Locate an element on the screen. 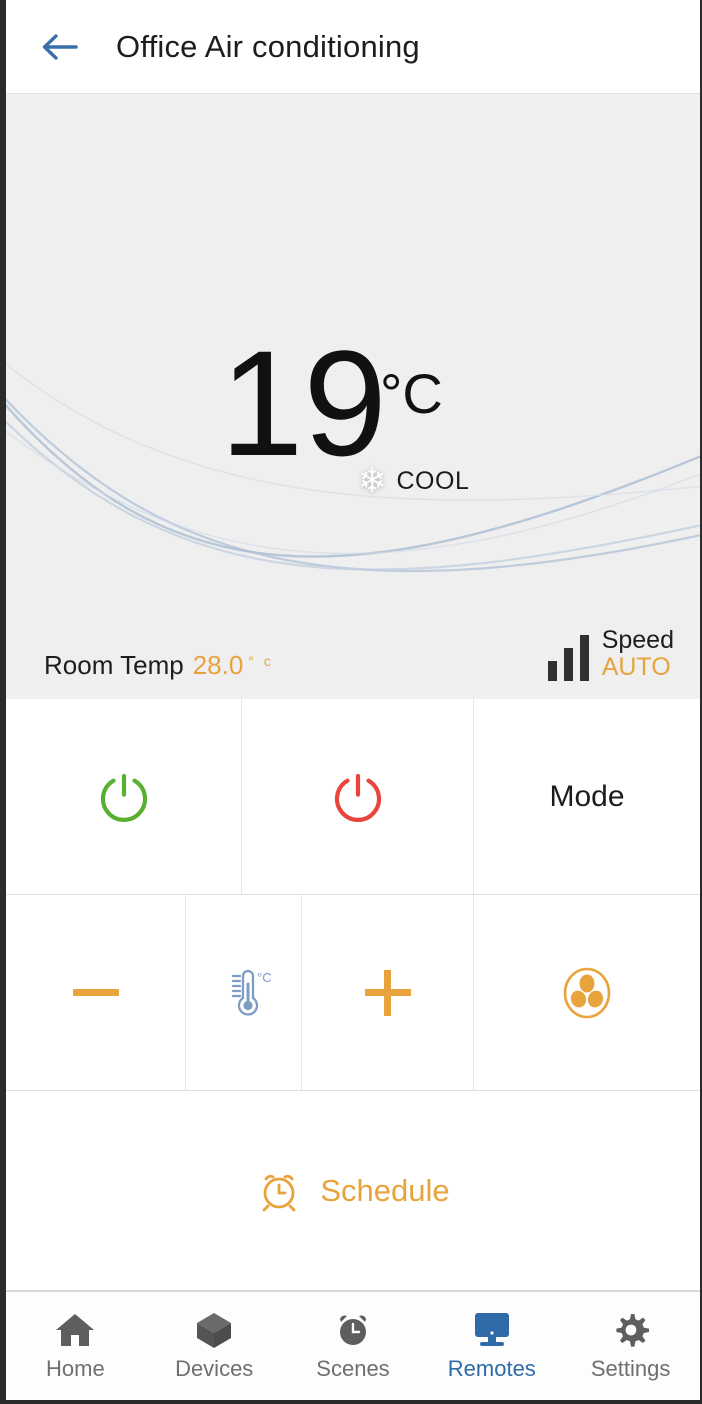 The height and width of the screenshot is (1404, 702). current-mode-indicator: ❄ COOL is located at coordinates (413, 481).